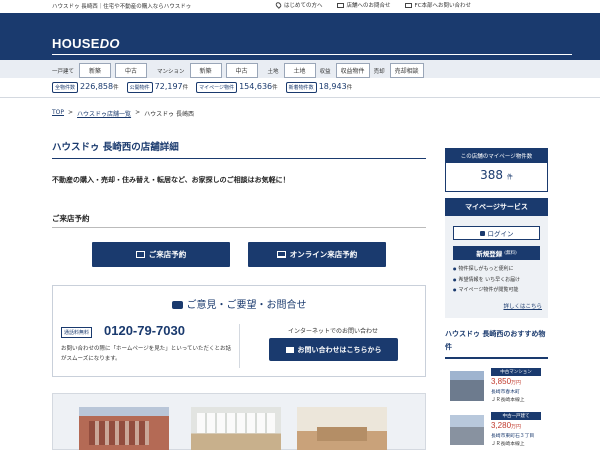 The image size is (600, 450). What do you see at coordinates (124, 428) in the screenshot?
I see `store-exterior-photo` at bounding box center [124, 428].